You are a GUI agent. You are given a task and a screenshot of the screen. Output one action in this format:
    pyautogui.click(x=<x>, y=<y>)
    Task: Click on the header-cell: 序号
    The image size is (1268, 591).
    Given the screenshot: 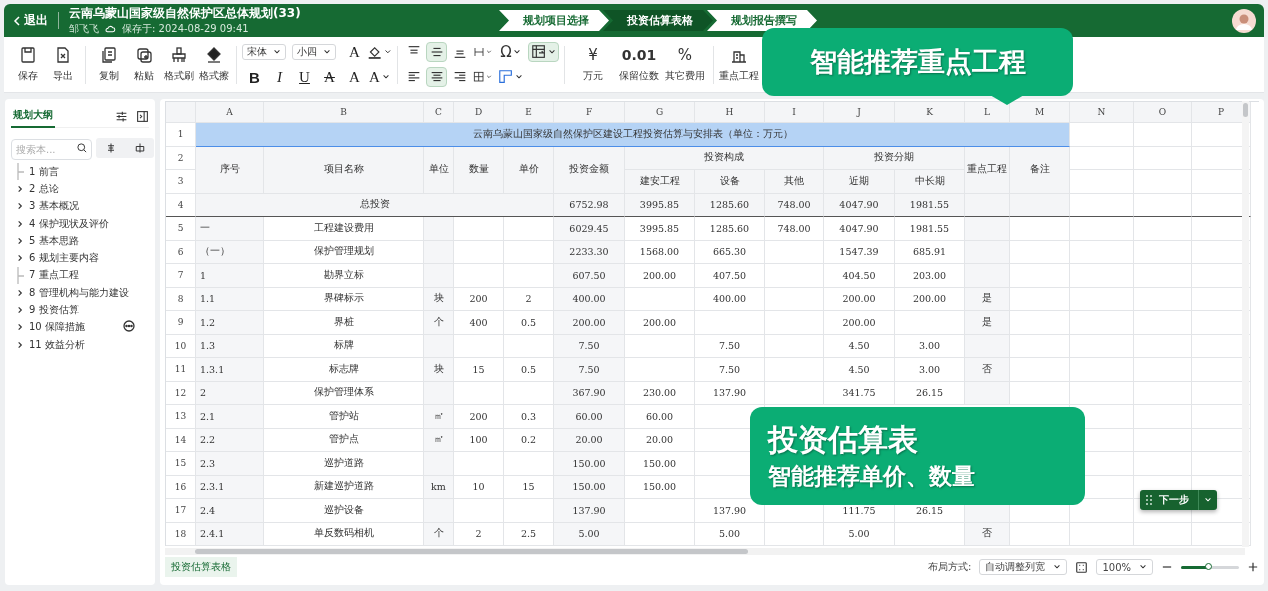 What is the action you would take?
    pyautogui.click(x=230, y=170)
    